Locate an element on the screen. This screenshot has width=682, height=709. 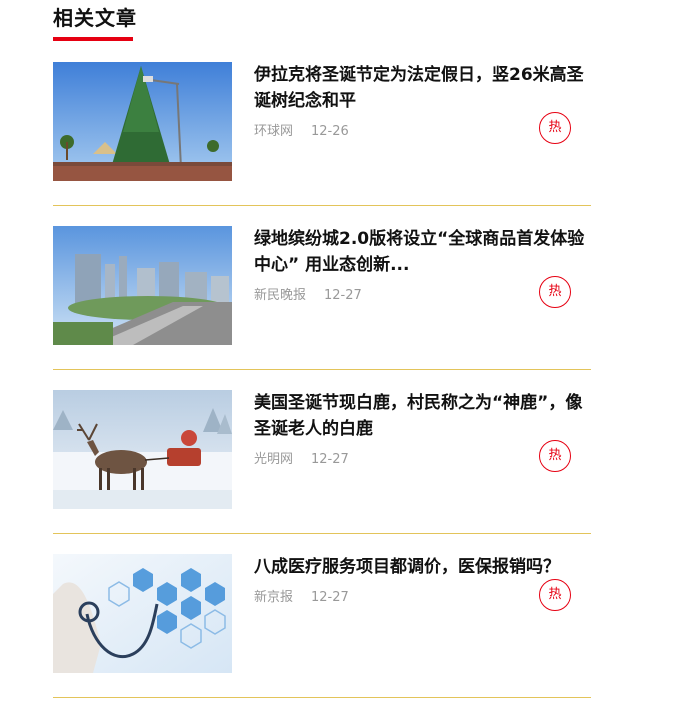
article-title: 伊拉克将圣诞节定为法定假日，竖26米高圣诞树纪念和平 is located at coordinates (424, 88).